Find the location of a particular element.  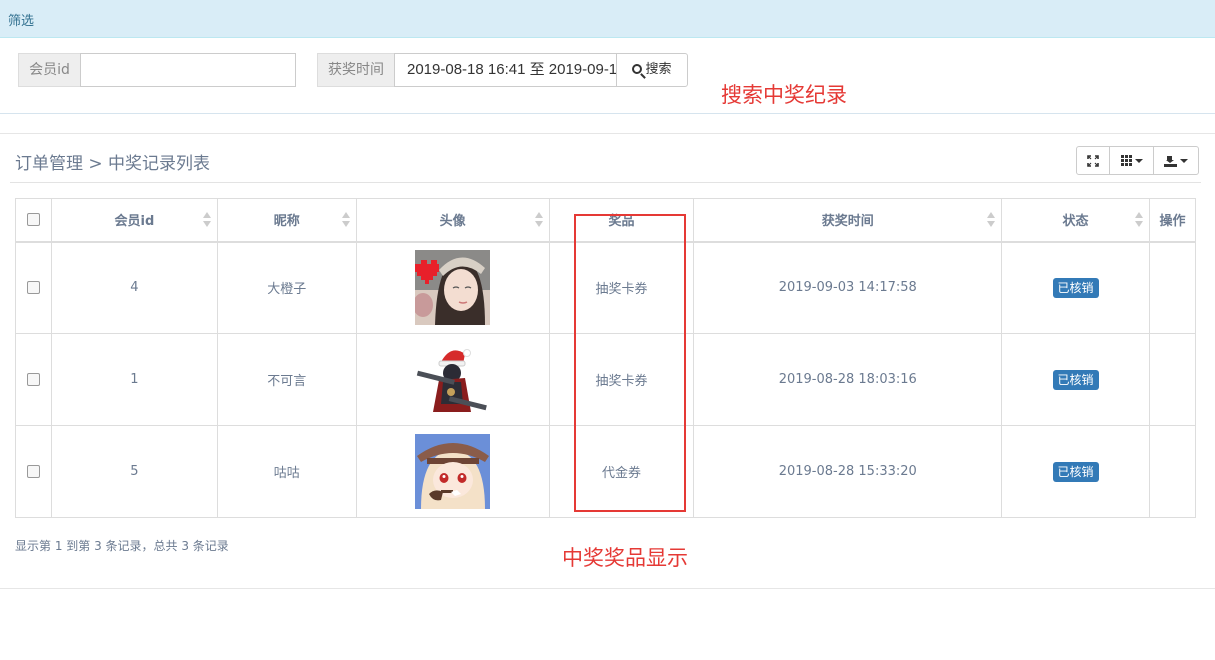

award-time-cell: 2019-09-03 14:17:58 is located at coordinates (848, 287).